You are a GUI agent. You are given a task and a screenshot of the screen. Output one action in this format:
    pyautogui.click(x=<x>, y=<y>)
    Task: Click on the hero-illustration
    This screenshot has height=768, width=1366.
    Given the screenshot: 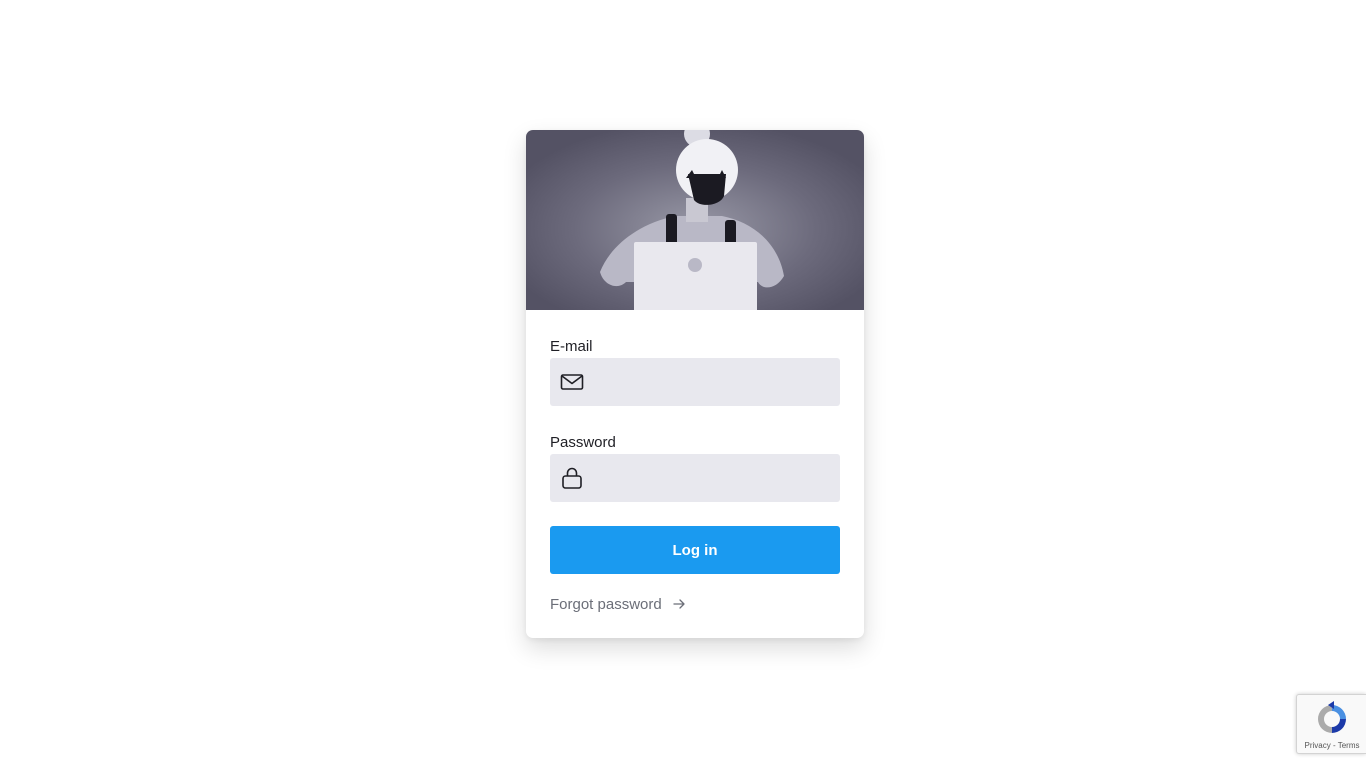 What is the action you would take?
    pyautogui.click(x=695, y=220)
    